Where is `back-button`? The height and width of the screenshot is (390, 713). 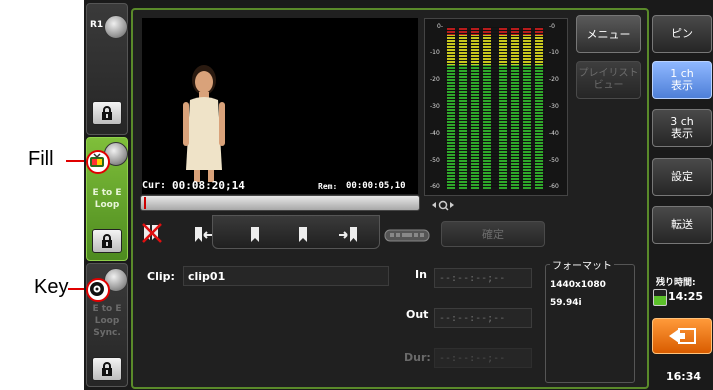
back-button is located at coordinates (682, 336).